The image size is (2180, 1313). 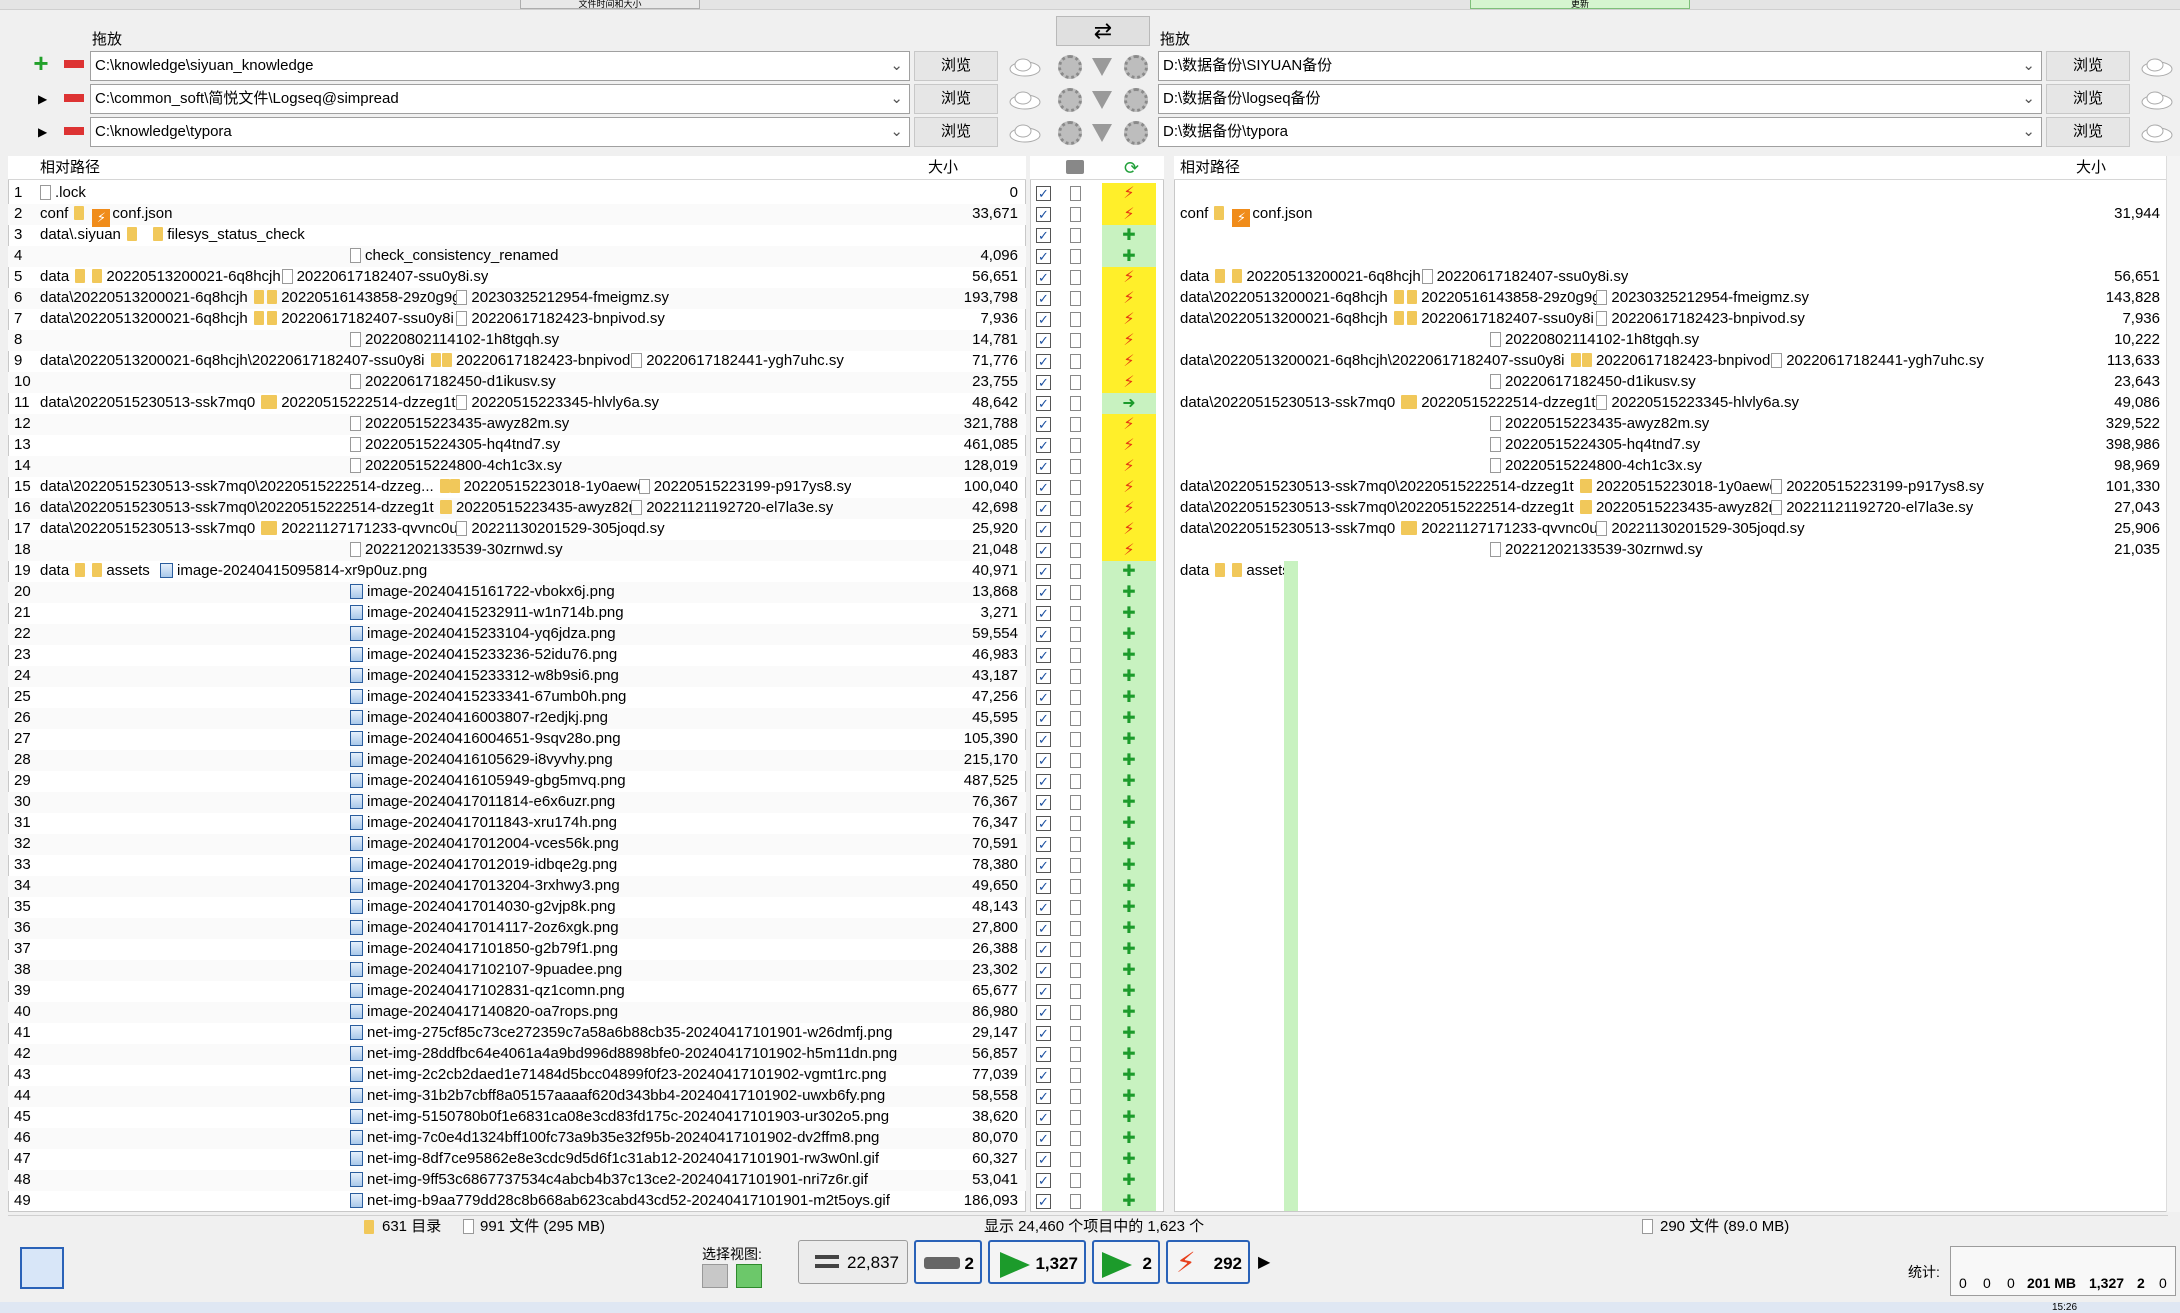 I want to click on left-browse-button-2: 浏览, so click(x=956, y=99).